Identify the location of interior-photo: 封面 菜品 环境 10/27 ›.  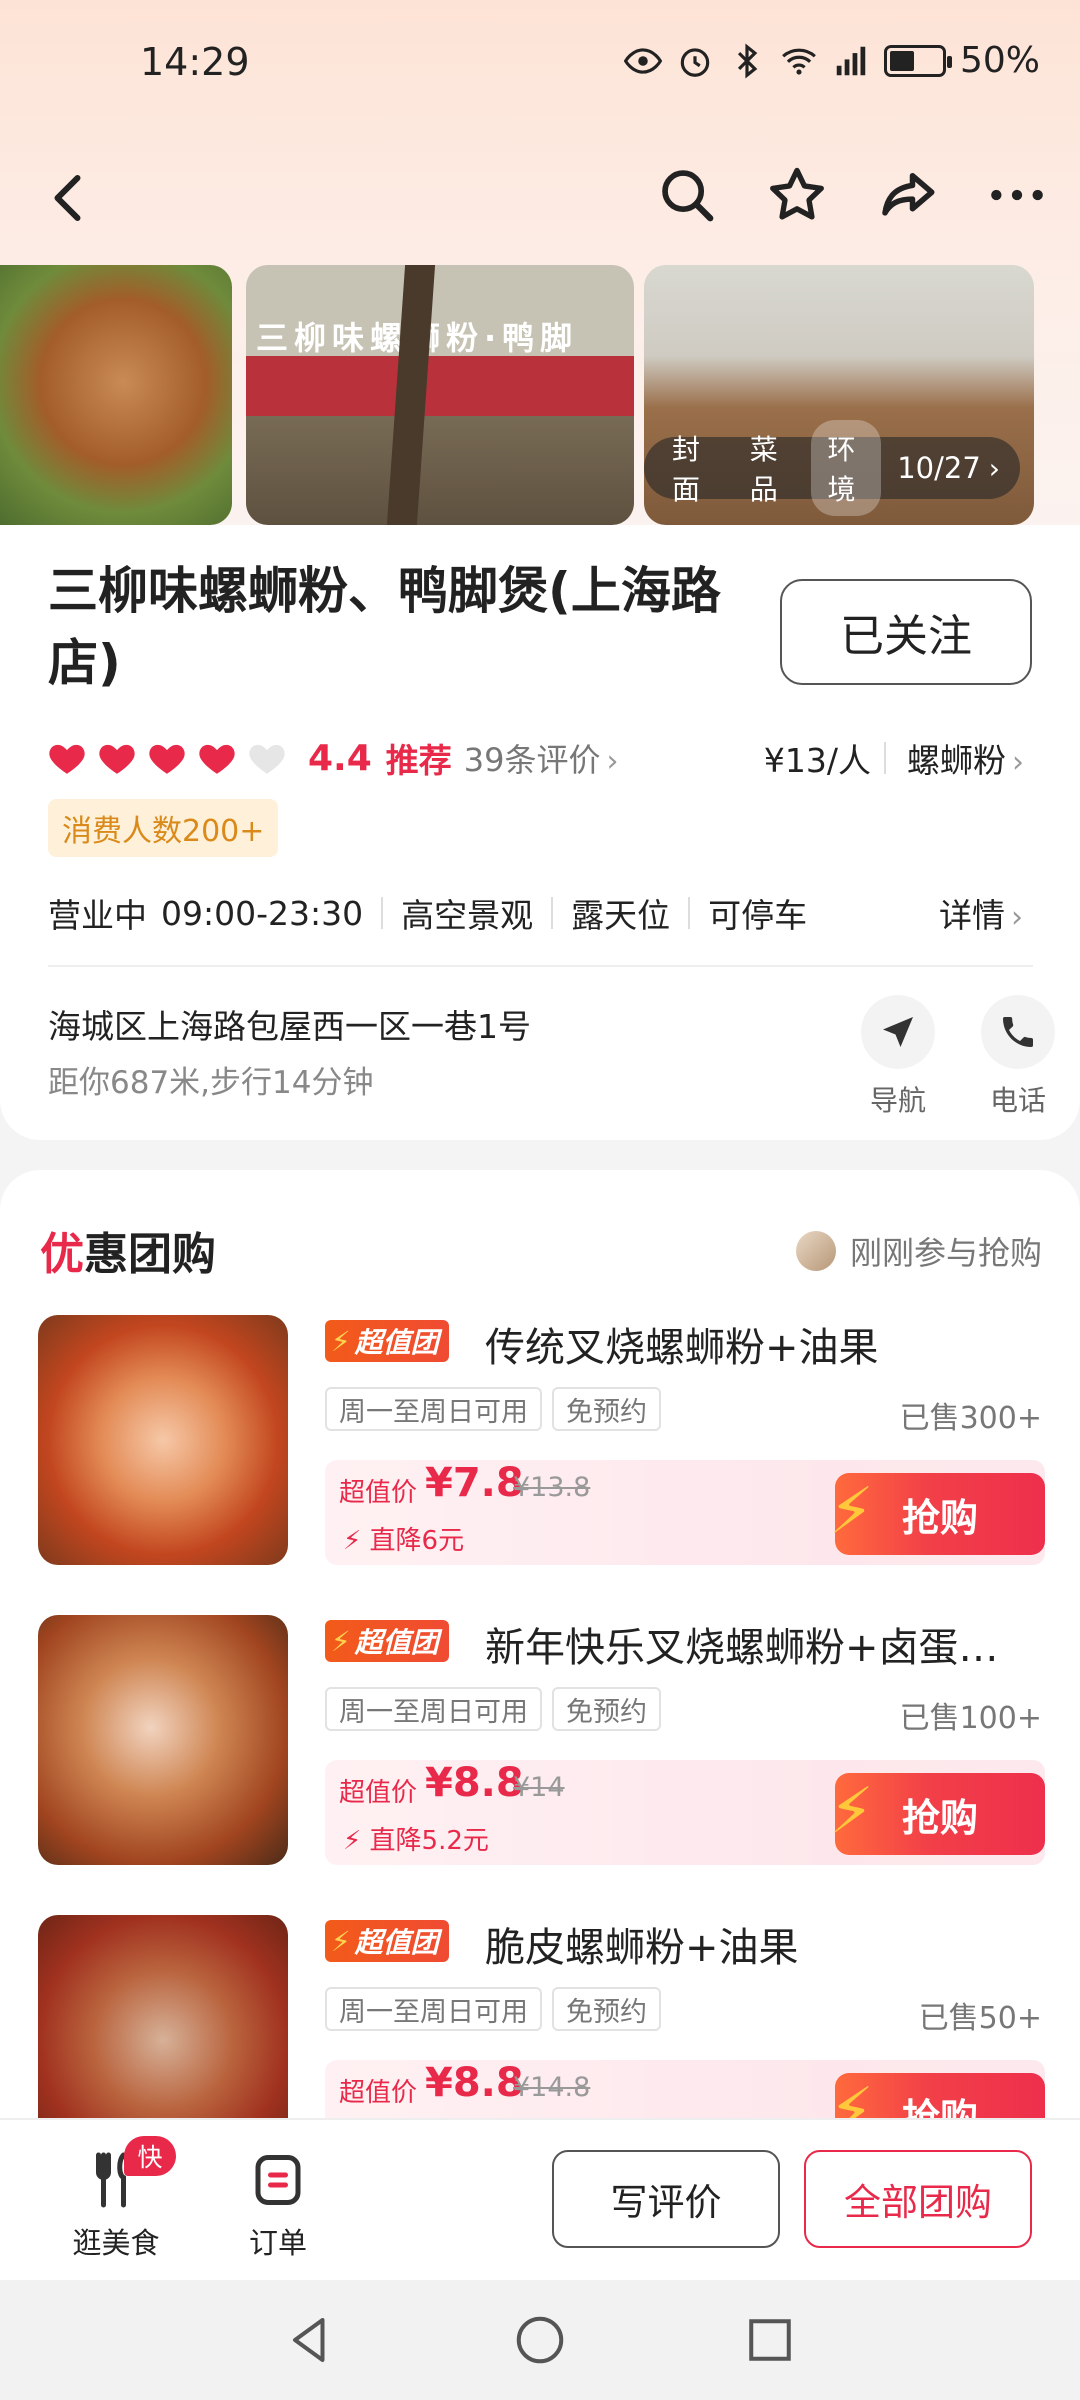
(839, 395).